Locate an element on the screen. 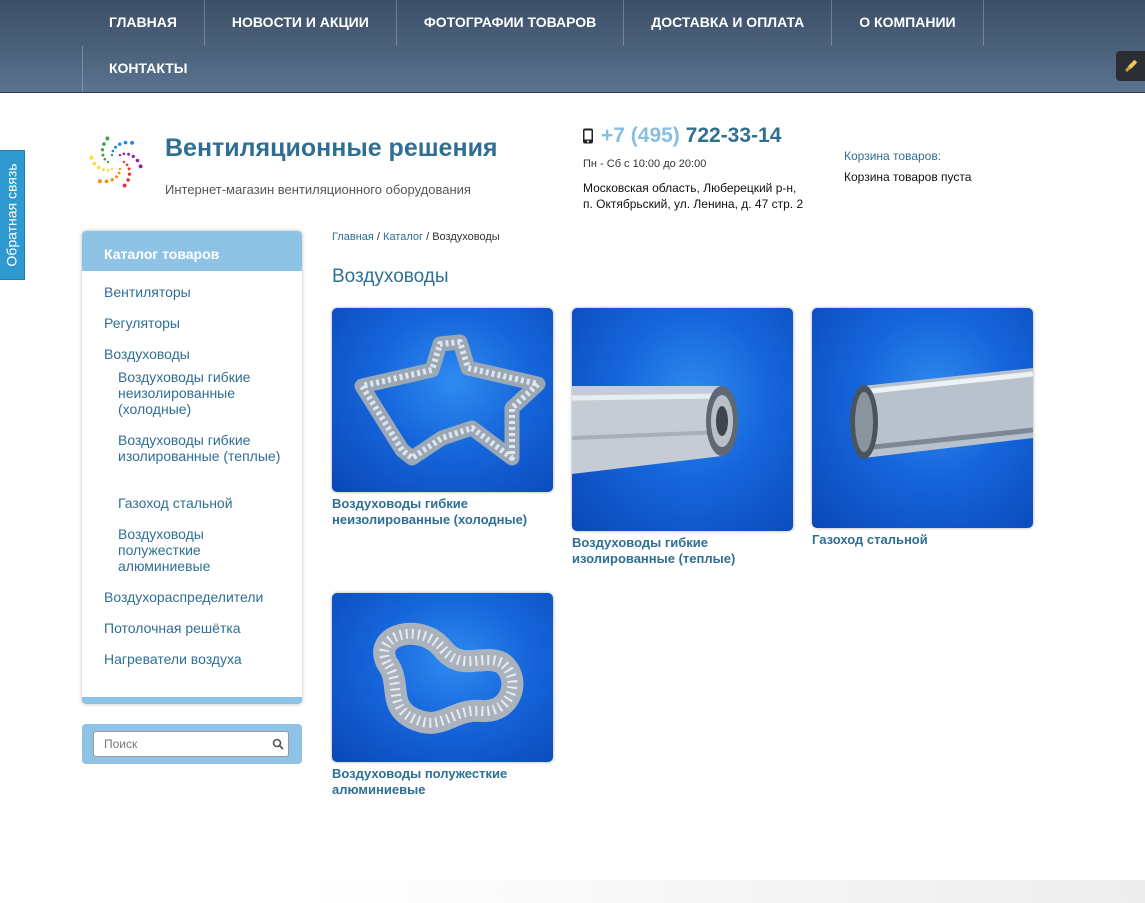  tool-button is located at coordinates (1130, 66).